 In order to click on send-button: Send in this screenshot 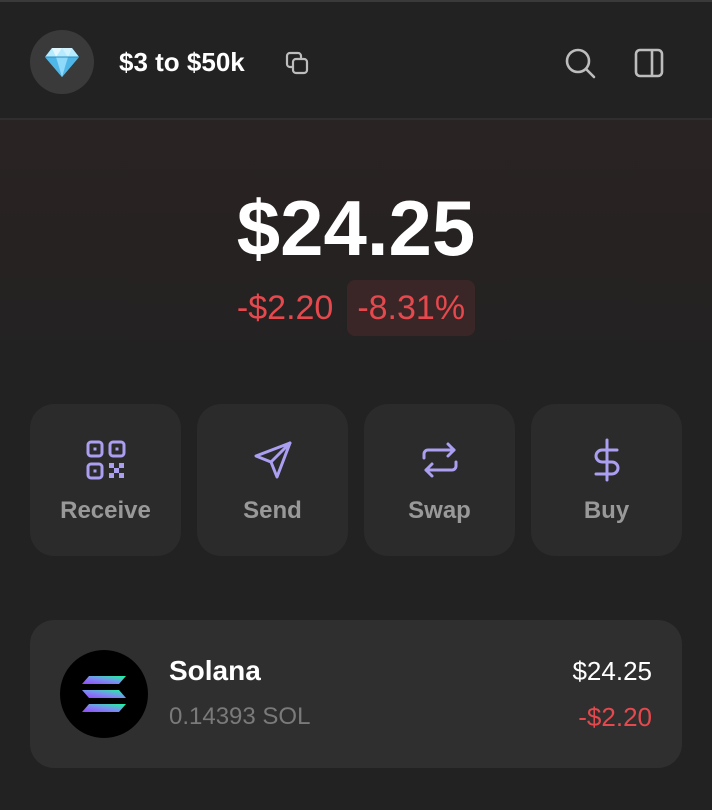, I will do `click(272, 480)`.